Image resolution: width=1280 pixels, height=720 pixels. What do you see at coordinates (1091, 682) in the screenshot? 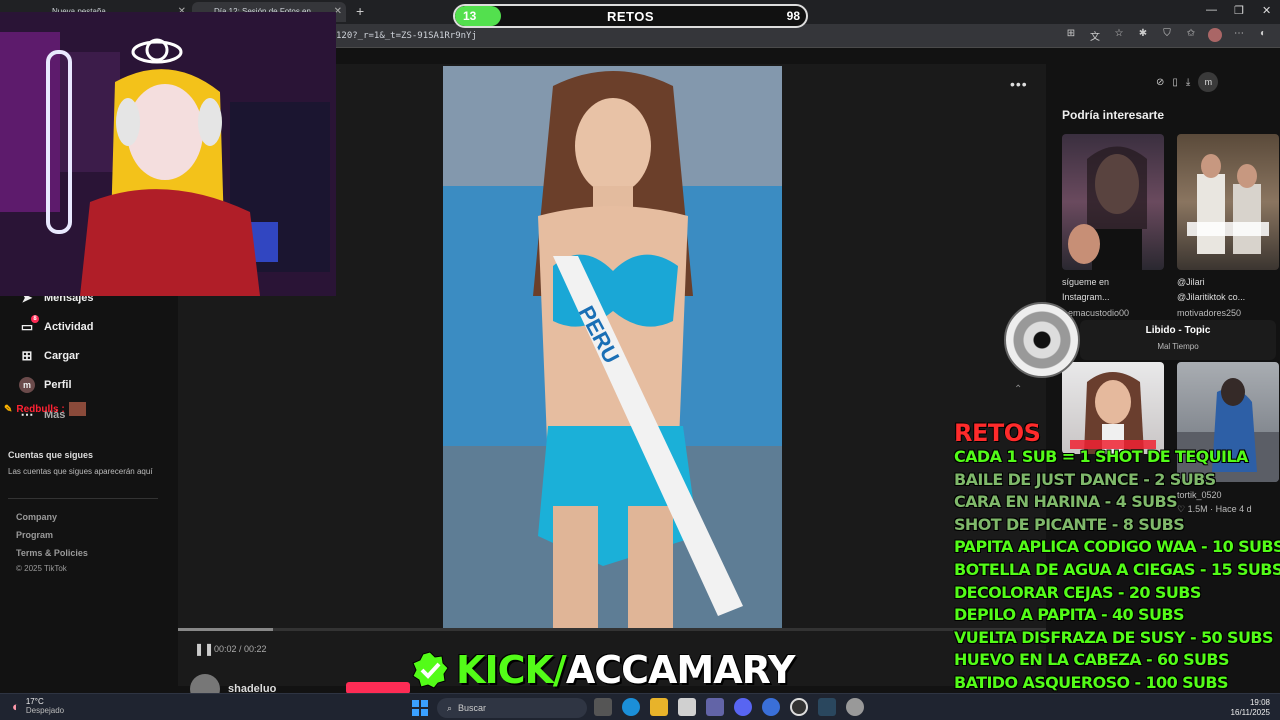
I see `reto-item: BATIDO ASQUEROSO - 100 SUBS` at bounding box center [1091, 682].